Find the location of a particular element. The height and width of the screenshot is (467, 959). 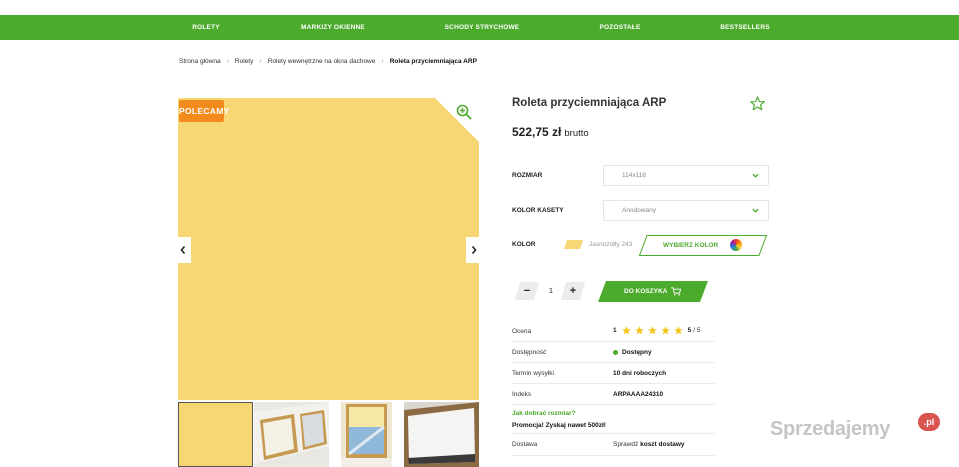

chevron-left-icon is located at coordinates (182, 250).